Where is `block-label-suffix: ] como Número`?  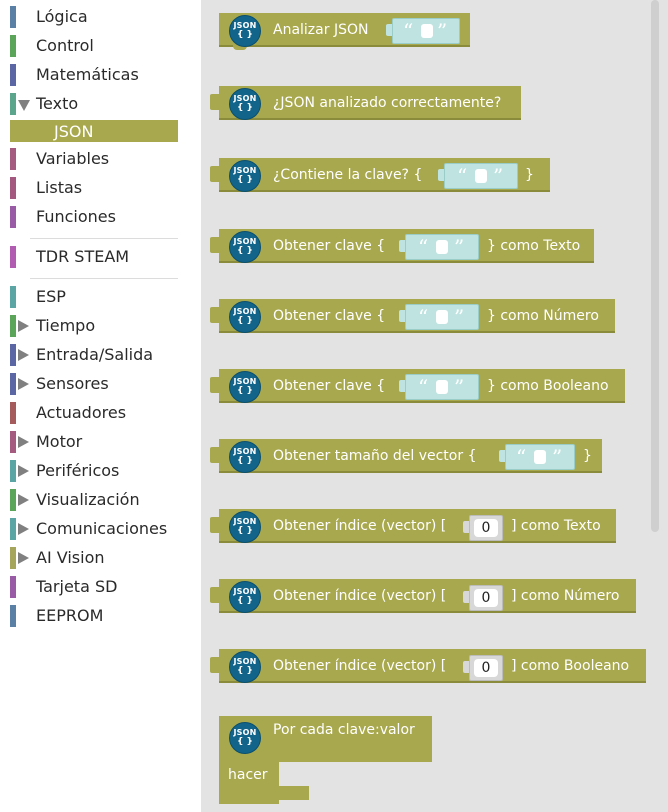
block-label-suffix: ] como Número is located at coordinates (565, 596).